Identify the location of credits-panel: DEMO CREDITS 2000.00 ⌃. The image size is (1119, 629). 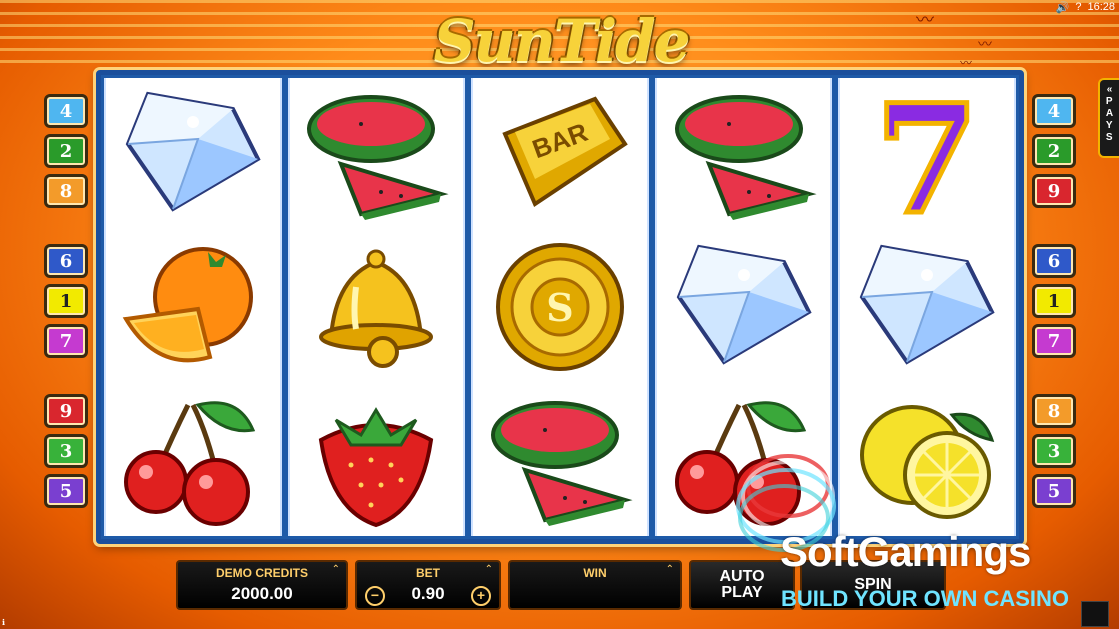
(262, 585).